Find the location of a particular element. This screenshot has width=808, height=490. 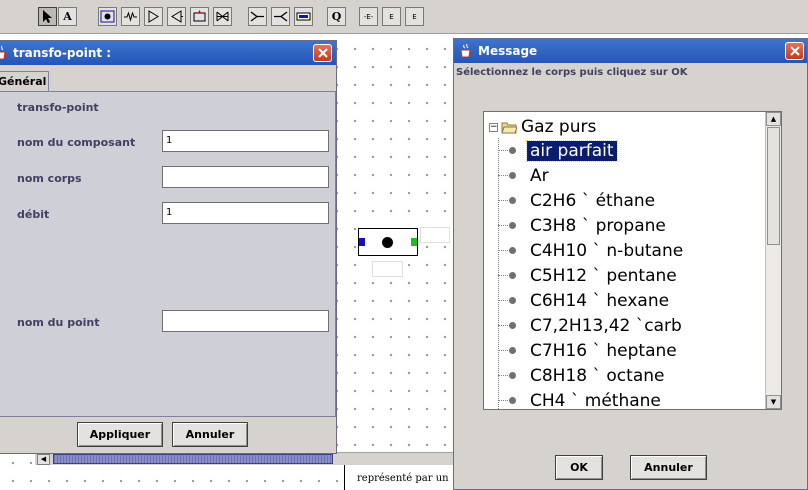

scroll-left-icon: ◀ is located at coordinates (43, 459).